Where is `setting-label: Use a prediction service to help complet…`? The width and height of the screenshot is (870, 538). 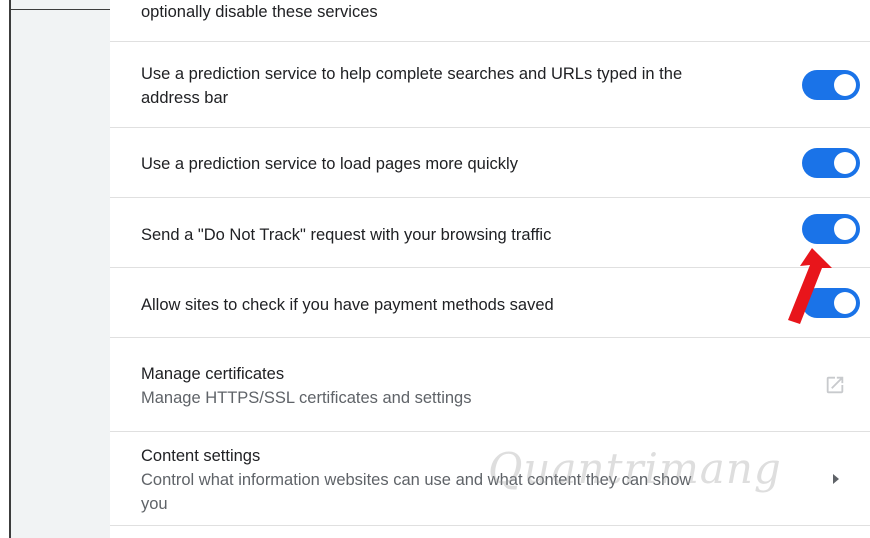
setting-label: Use a prediction service to help complet… is located at coordinates (412, 86).